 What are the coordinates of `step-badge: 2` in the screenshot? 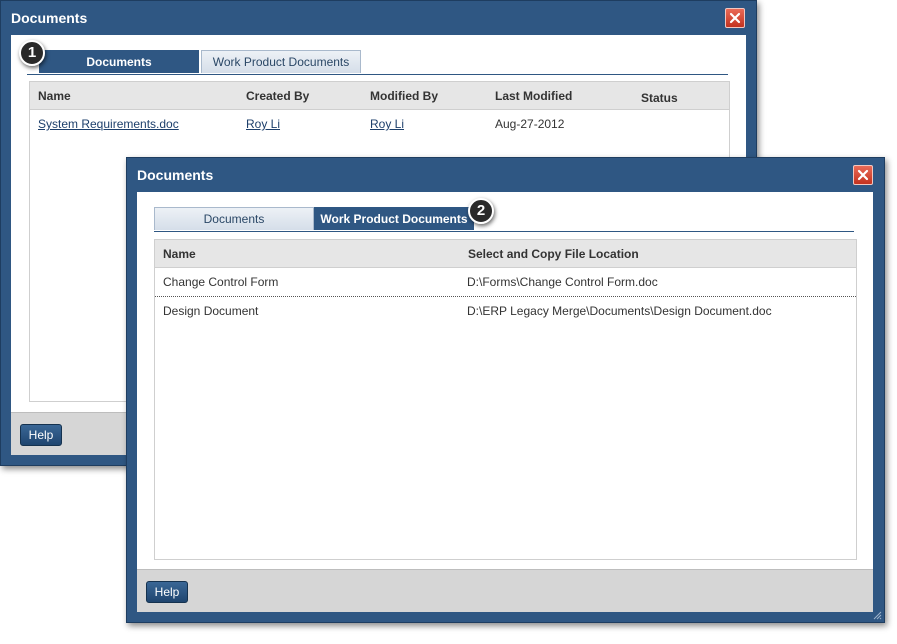 It's located at (481, 211).